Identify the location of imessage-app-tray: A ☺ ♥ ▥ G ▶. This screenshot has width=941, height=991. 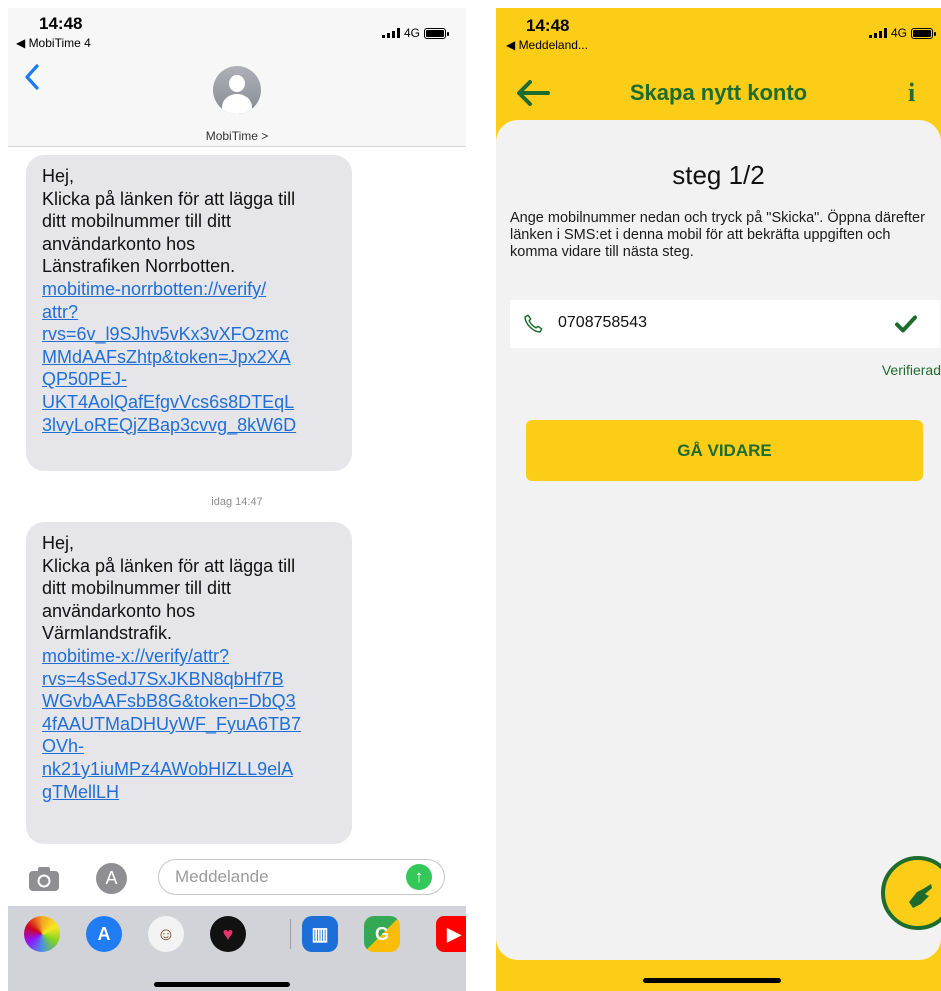
(237, 948).